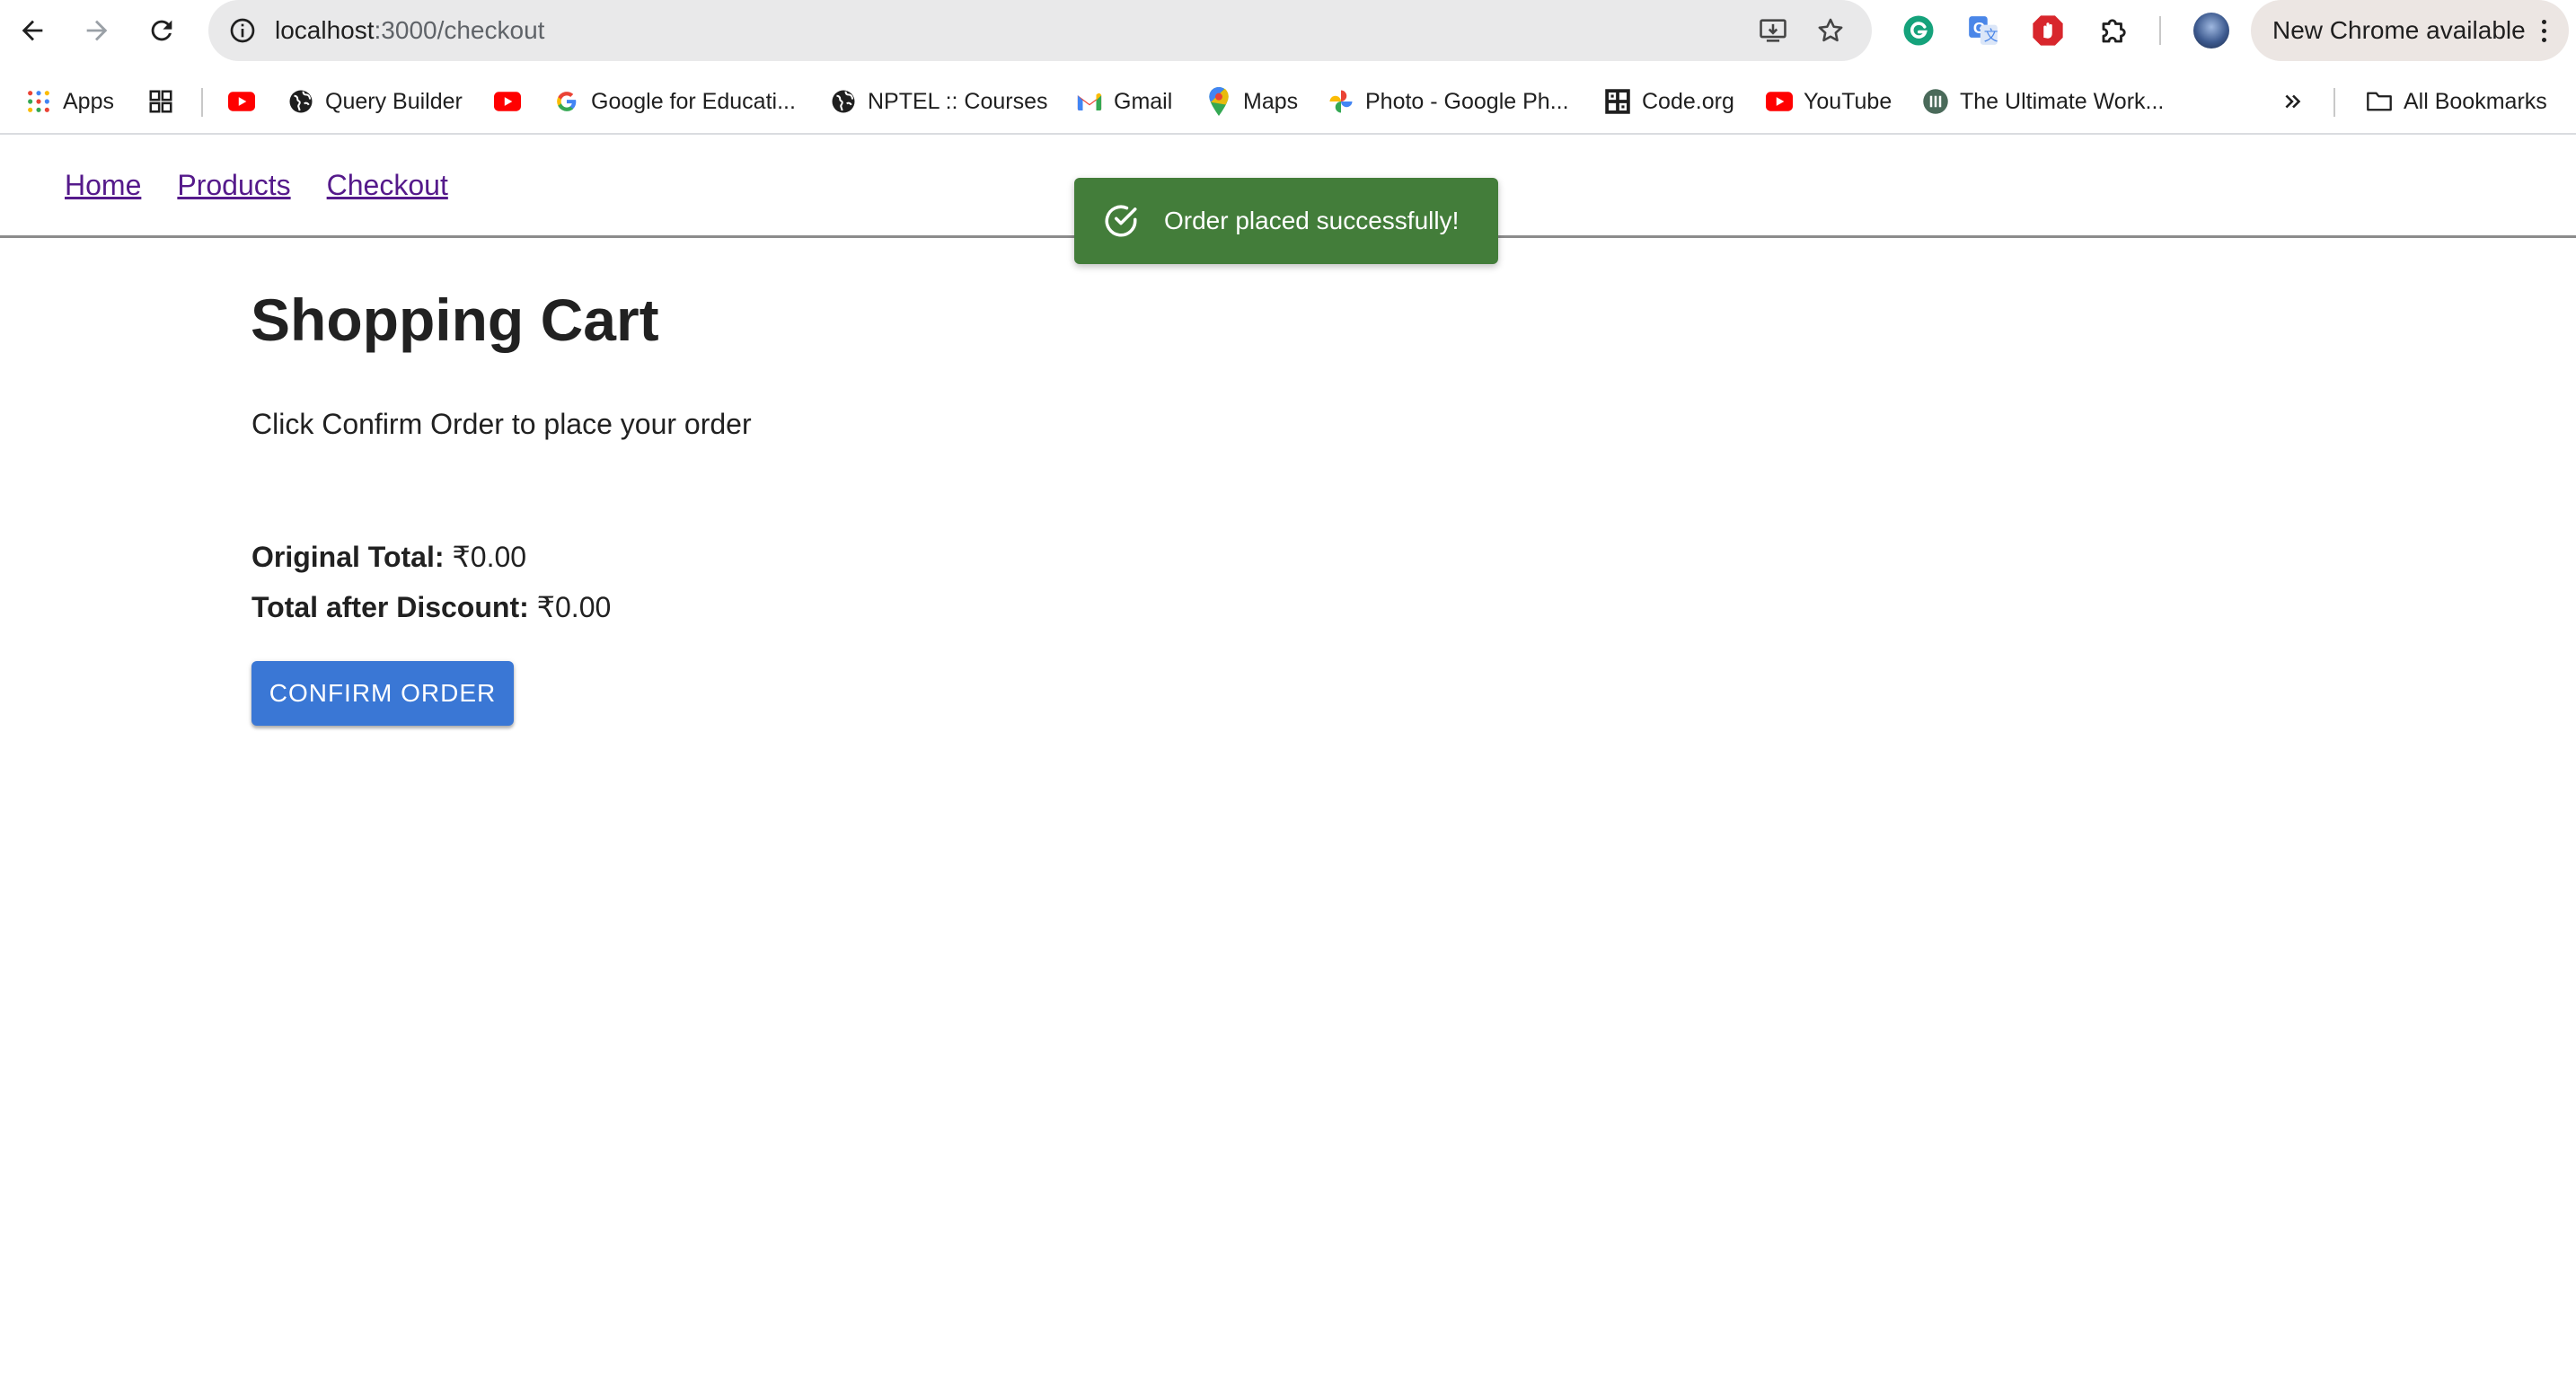  I want to click on bookmark-label: Apps, so click(88, 101).